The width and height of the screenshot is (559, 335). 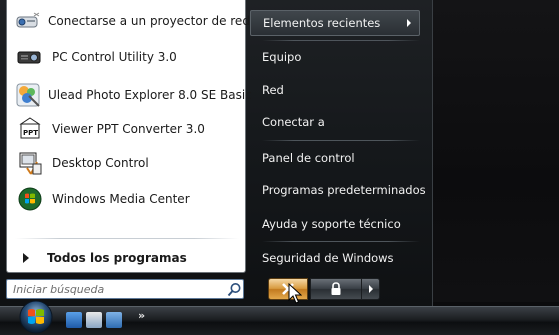 What do you see at coordinates (331, 224) in the screenshot?
I see `right-item-label: Ayuda y soporte técnico` at bounding box center [331, 224].